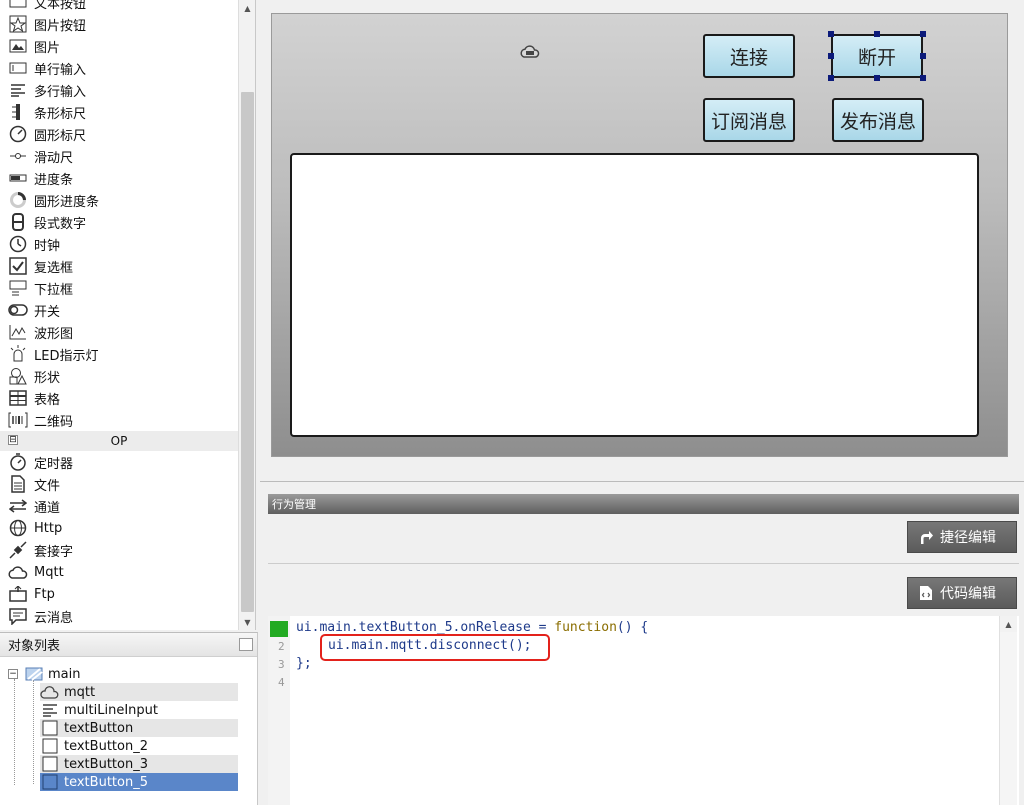 The image size is (1024, 805). Describe the element at coordinates (60, 114) in the screenshot. I see `palette-item-label: 条形标尺` at that location.